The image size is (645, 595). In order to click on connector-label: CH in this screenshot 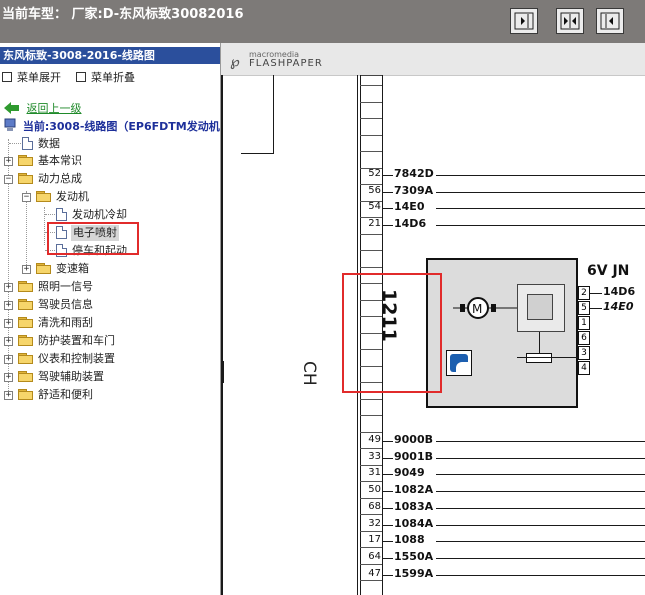, I will do `click(309, 373)`.